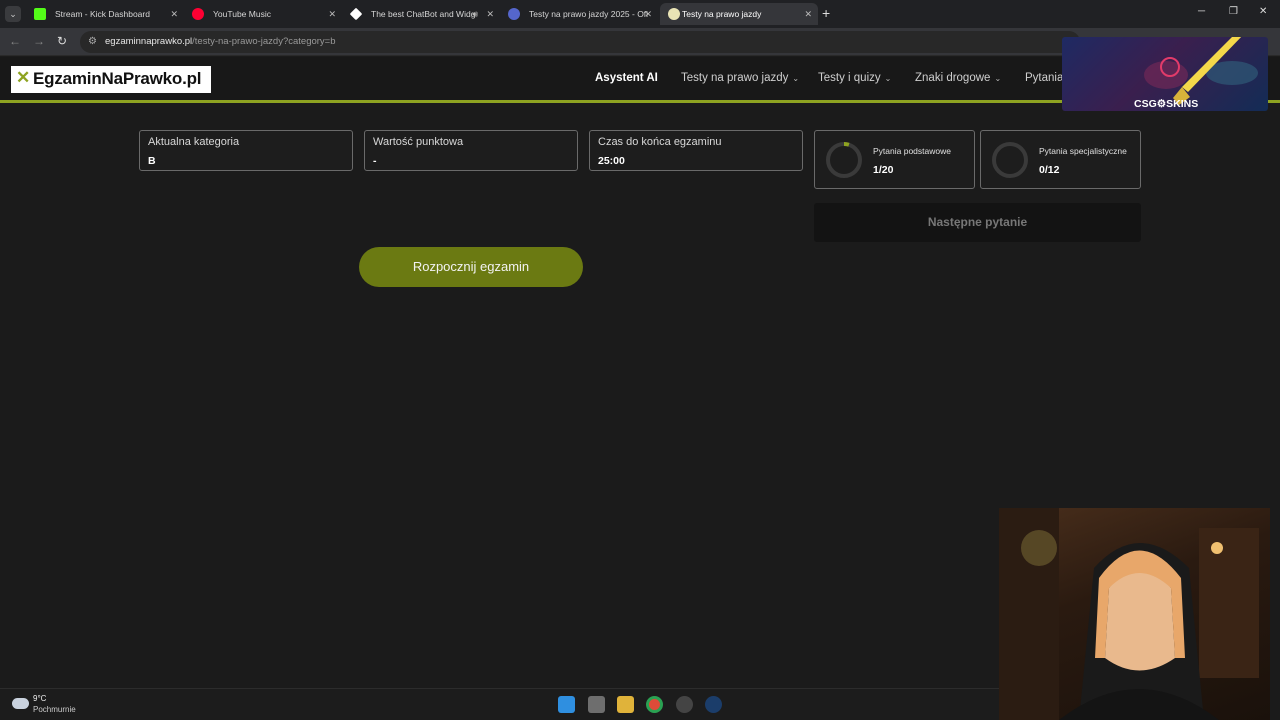 This screenshot has width=1280, height=720. What do you see at coordinates (1129, 614) in the screenshot?
I see `webcam-video-image` at bounding box center [1129, 614].